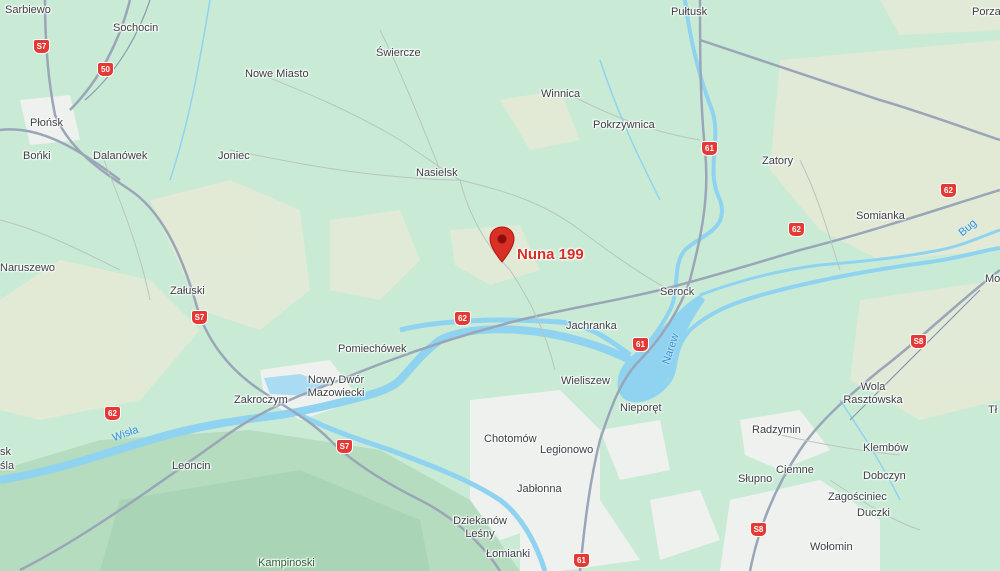 This screenshot has height=571, width=1000. What do you see at coordinates (986, 12) in the screenshot?
I see `place-label-porza: Porza` at bounding box center [986, 12].